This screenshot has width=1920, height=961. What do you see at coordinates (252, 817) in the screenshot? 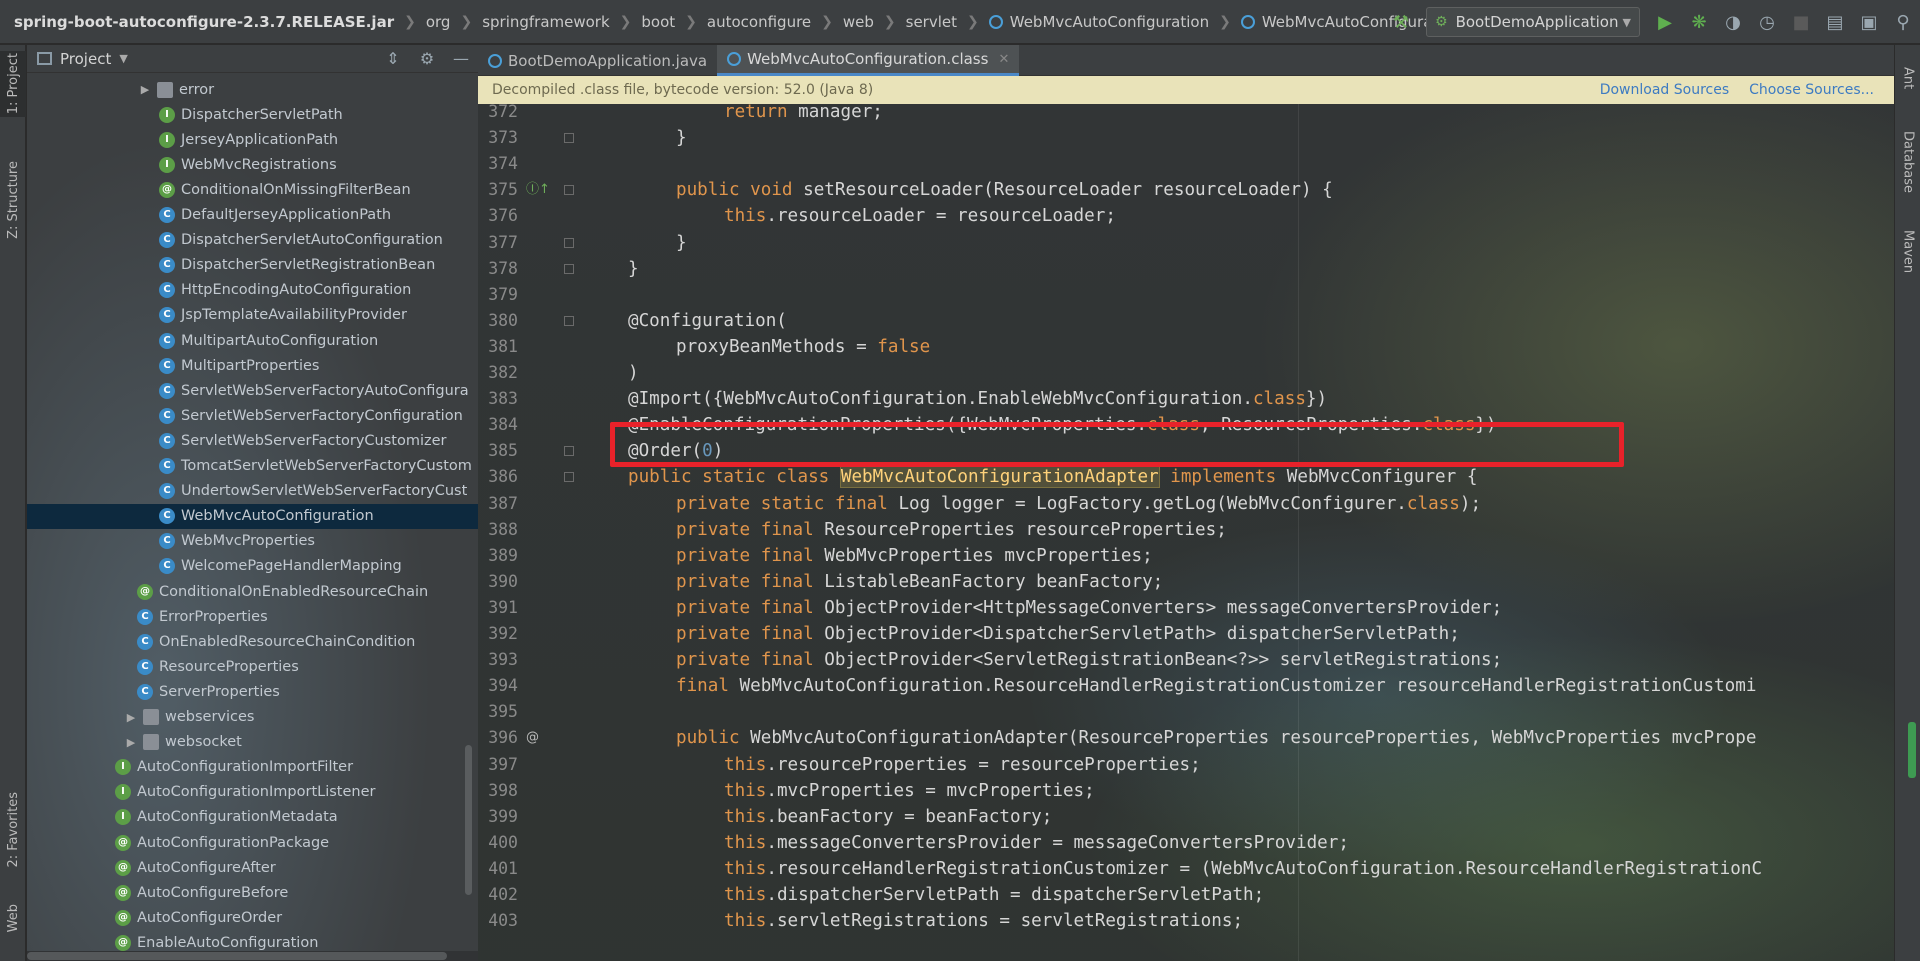
I see `tree-item: I AutoConfigurationMetadata` at bounding box center [252, 817].